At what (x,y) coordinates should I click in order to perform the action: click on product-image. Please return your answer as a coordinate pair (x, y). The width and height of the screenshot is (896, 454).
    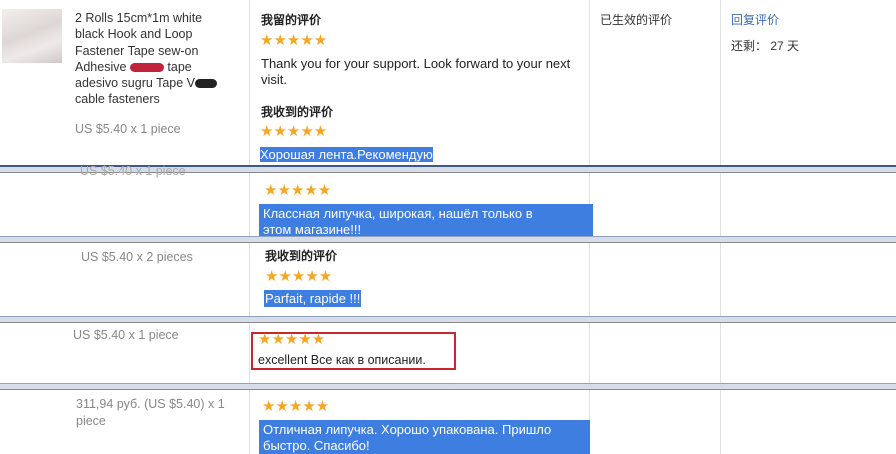
    Looking at the image, I should click on (32, 36).